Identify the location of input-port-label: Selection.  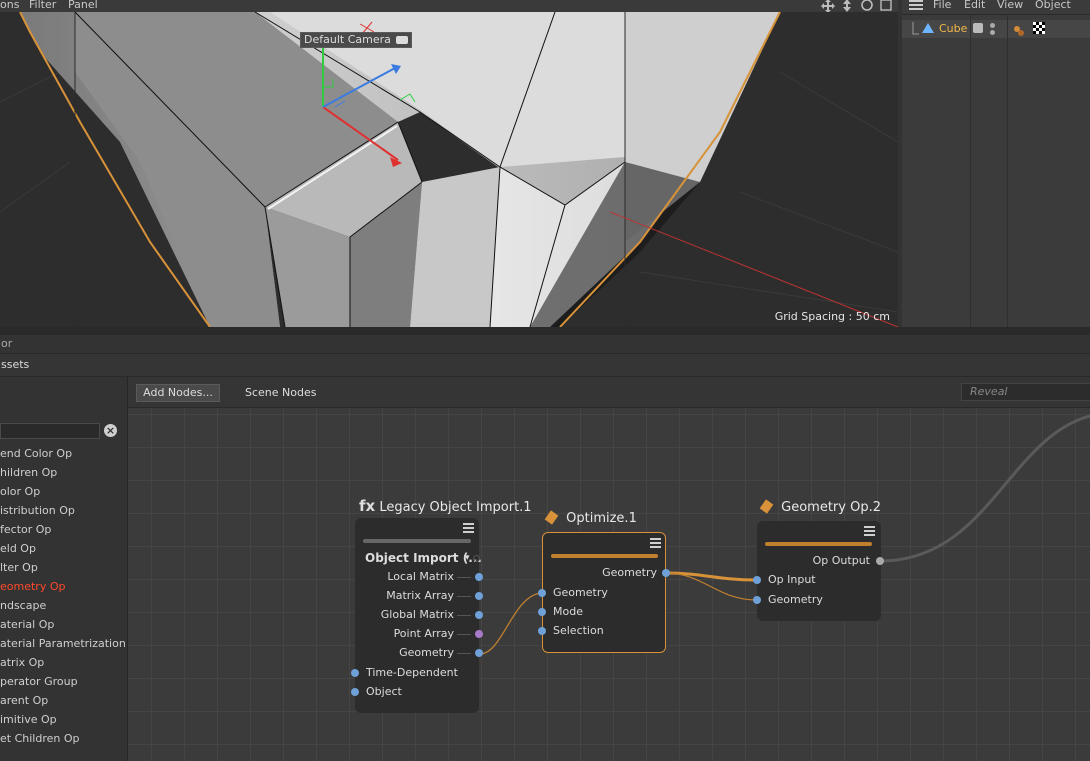
(578, 630).